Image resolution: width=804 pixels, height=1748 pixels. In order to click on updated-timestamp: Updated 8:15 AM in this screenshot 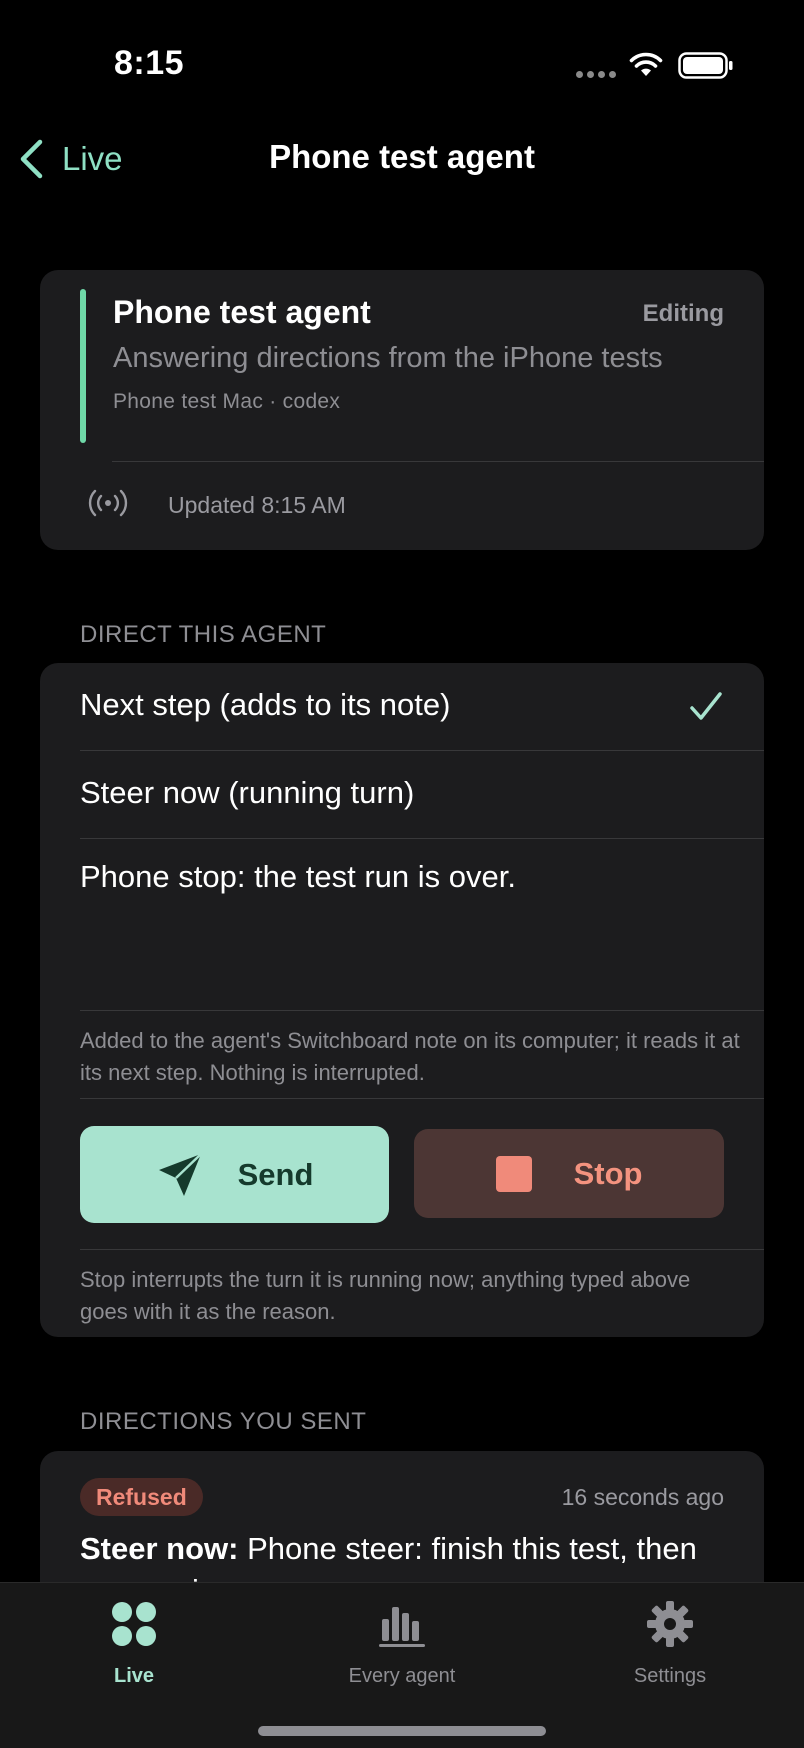, I will do `click(257, 505)`.